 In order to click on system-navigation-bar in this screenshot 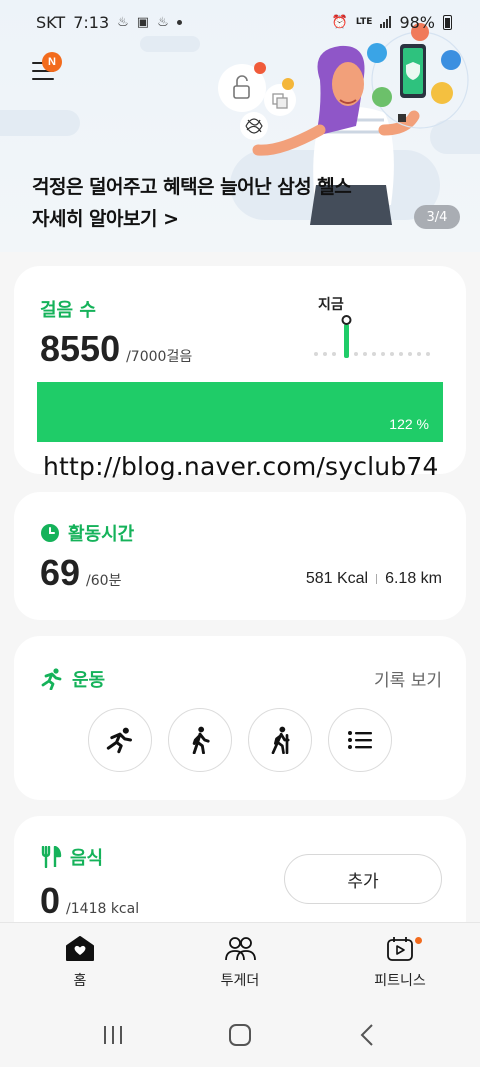, I will do `click(240, 1034)`.